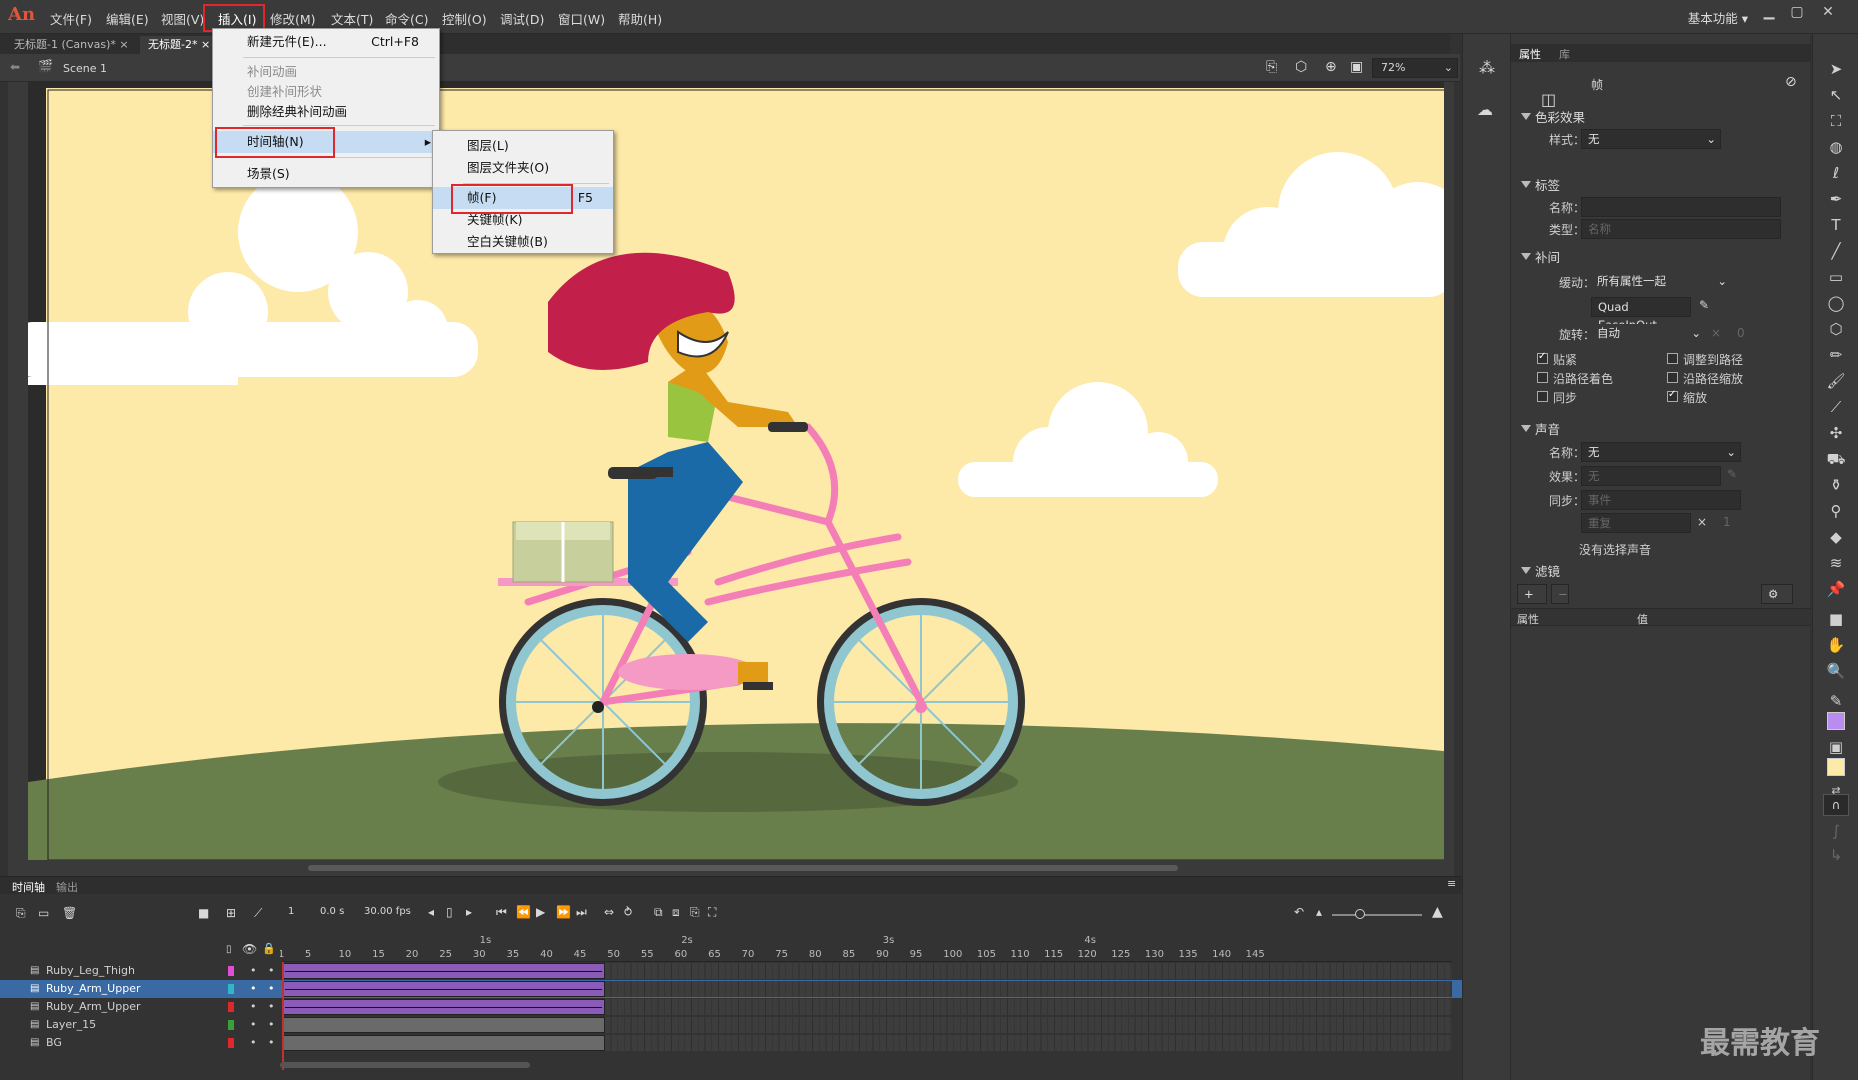  What do you see at coordinates (1487, 67) in the screenshot?
I see `motion-presets-icon: ⁂` at bounding box center [1487, 67].